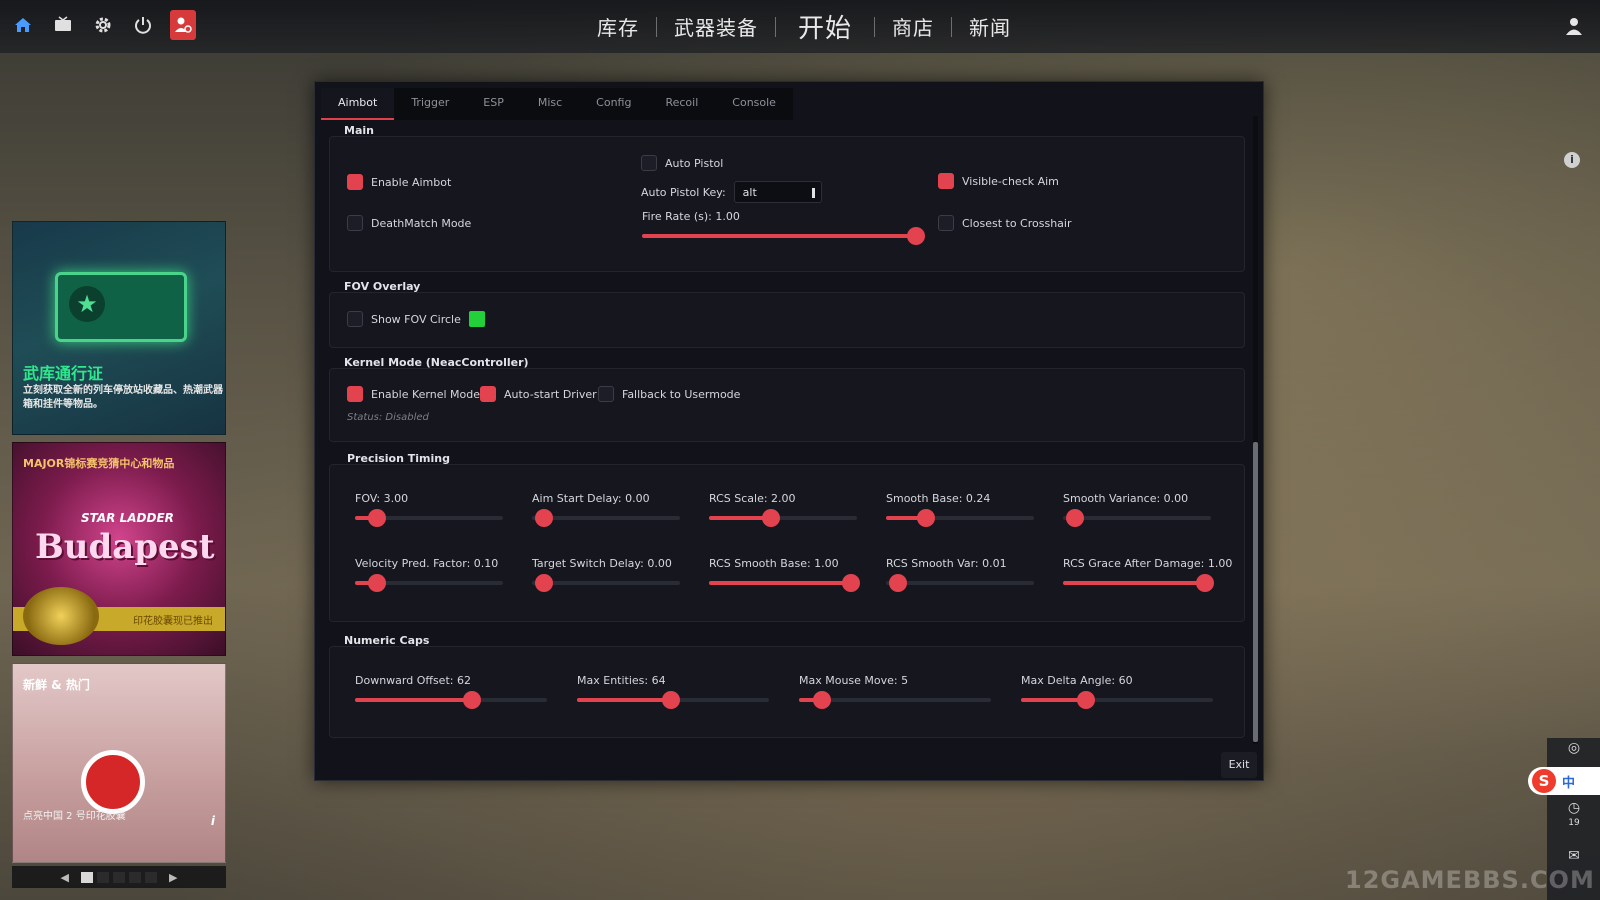 The height and width of the screenshot is (900, 1600). Describe the element at coordinates (183, 25) in the screenshot. I see `profile-alert-button` at that location.